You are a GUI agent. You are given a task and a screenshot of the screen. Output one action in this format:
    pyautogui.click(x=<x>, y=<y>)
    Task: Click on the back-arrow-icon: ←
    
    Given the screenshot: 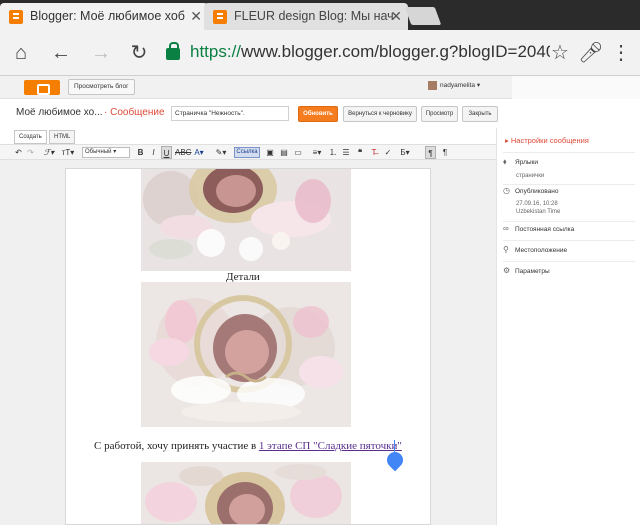 What is the action you would take?
    pyautogui.click(x=61, y=53)
    